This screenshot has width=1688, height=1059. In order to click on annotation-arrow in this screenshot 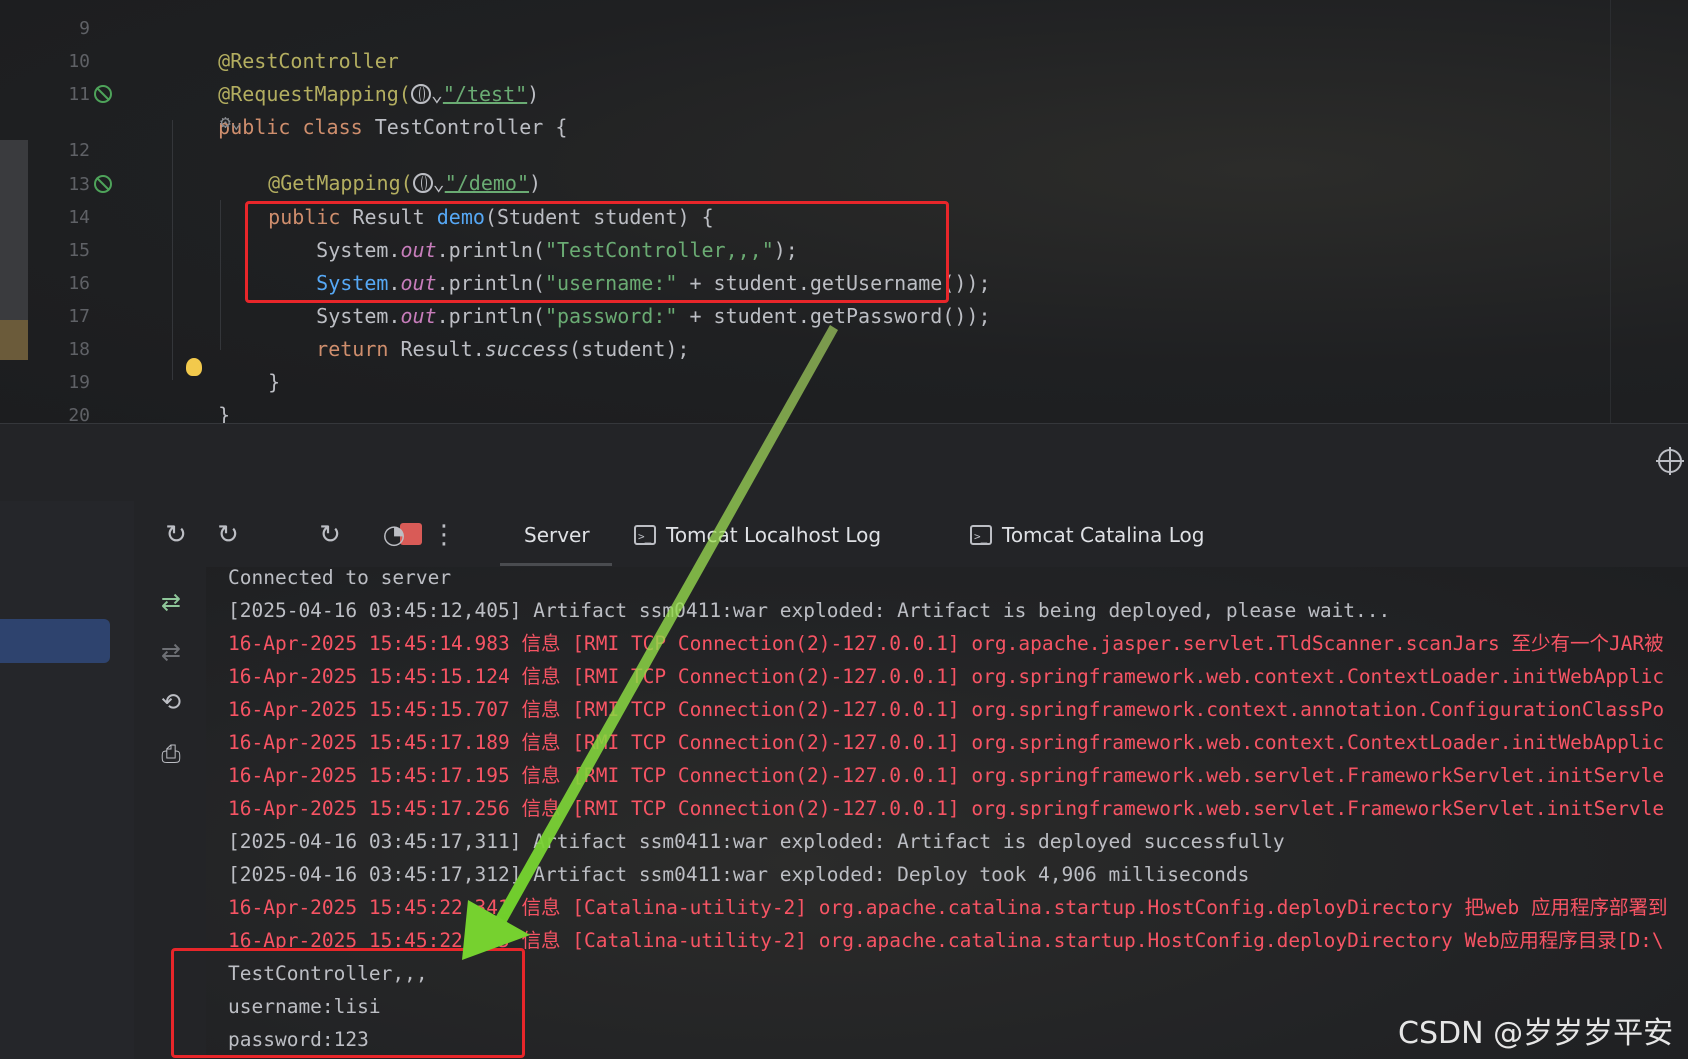, I will do `click(650, 642)`.